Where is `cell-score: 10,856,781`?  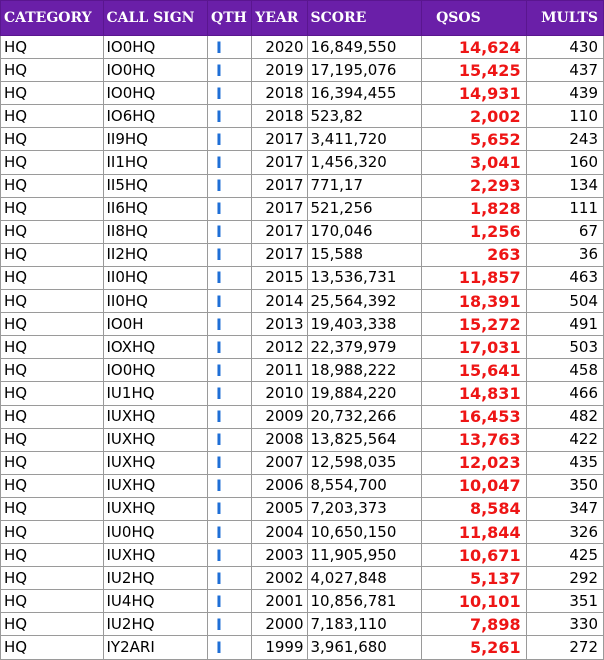 cell-score: 10,856,781 is located at coordinates (364, 601).